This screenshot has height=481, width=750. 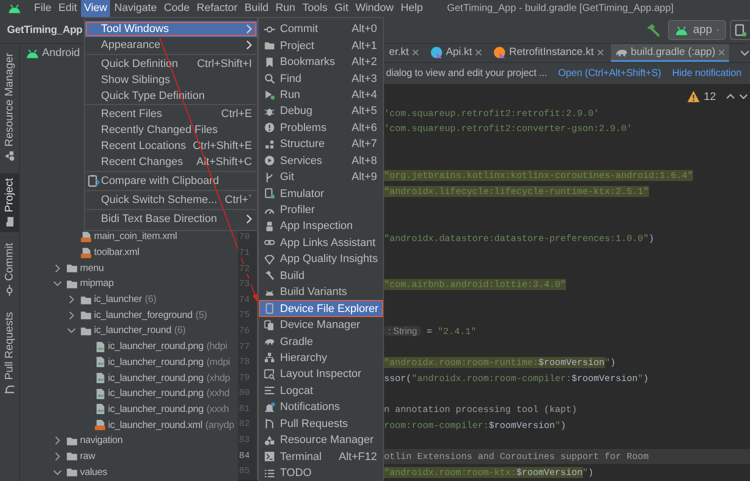 I want to click on tree-item: ic_launcher_round.png (hdpi, so click(x=129, y=346).